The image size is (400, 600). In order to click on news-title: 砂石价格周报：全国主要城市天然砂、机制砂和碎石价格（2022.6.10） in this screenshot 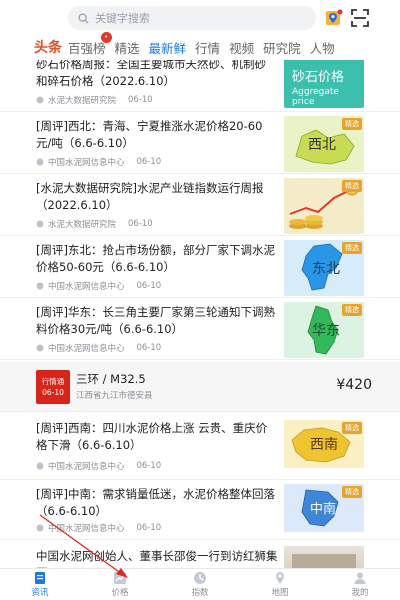, I will do `click(151, 74)`.